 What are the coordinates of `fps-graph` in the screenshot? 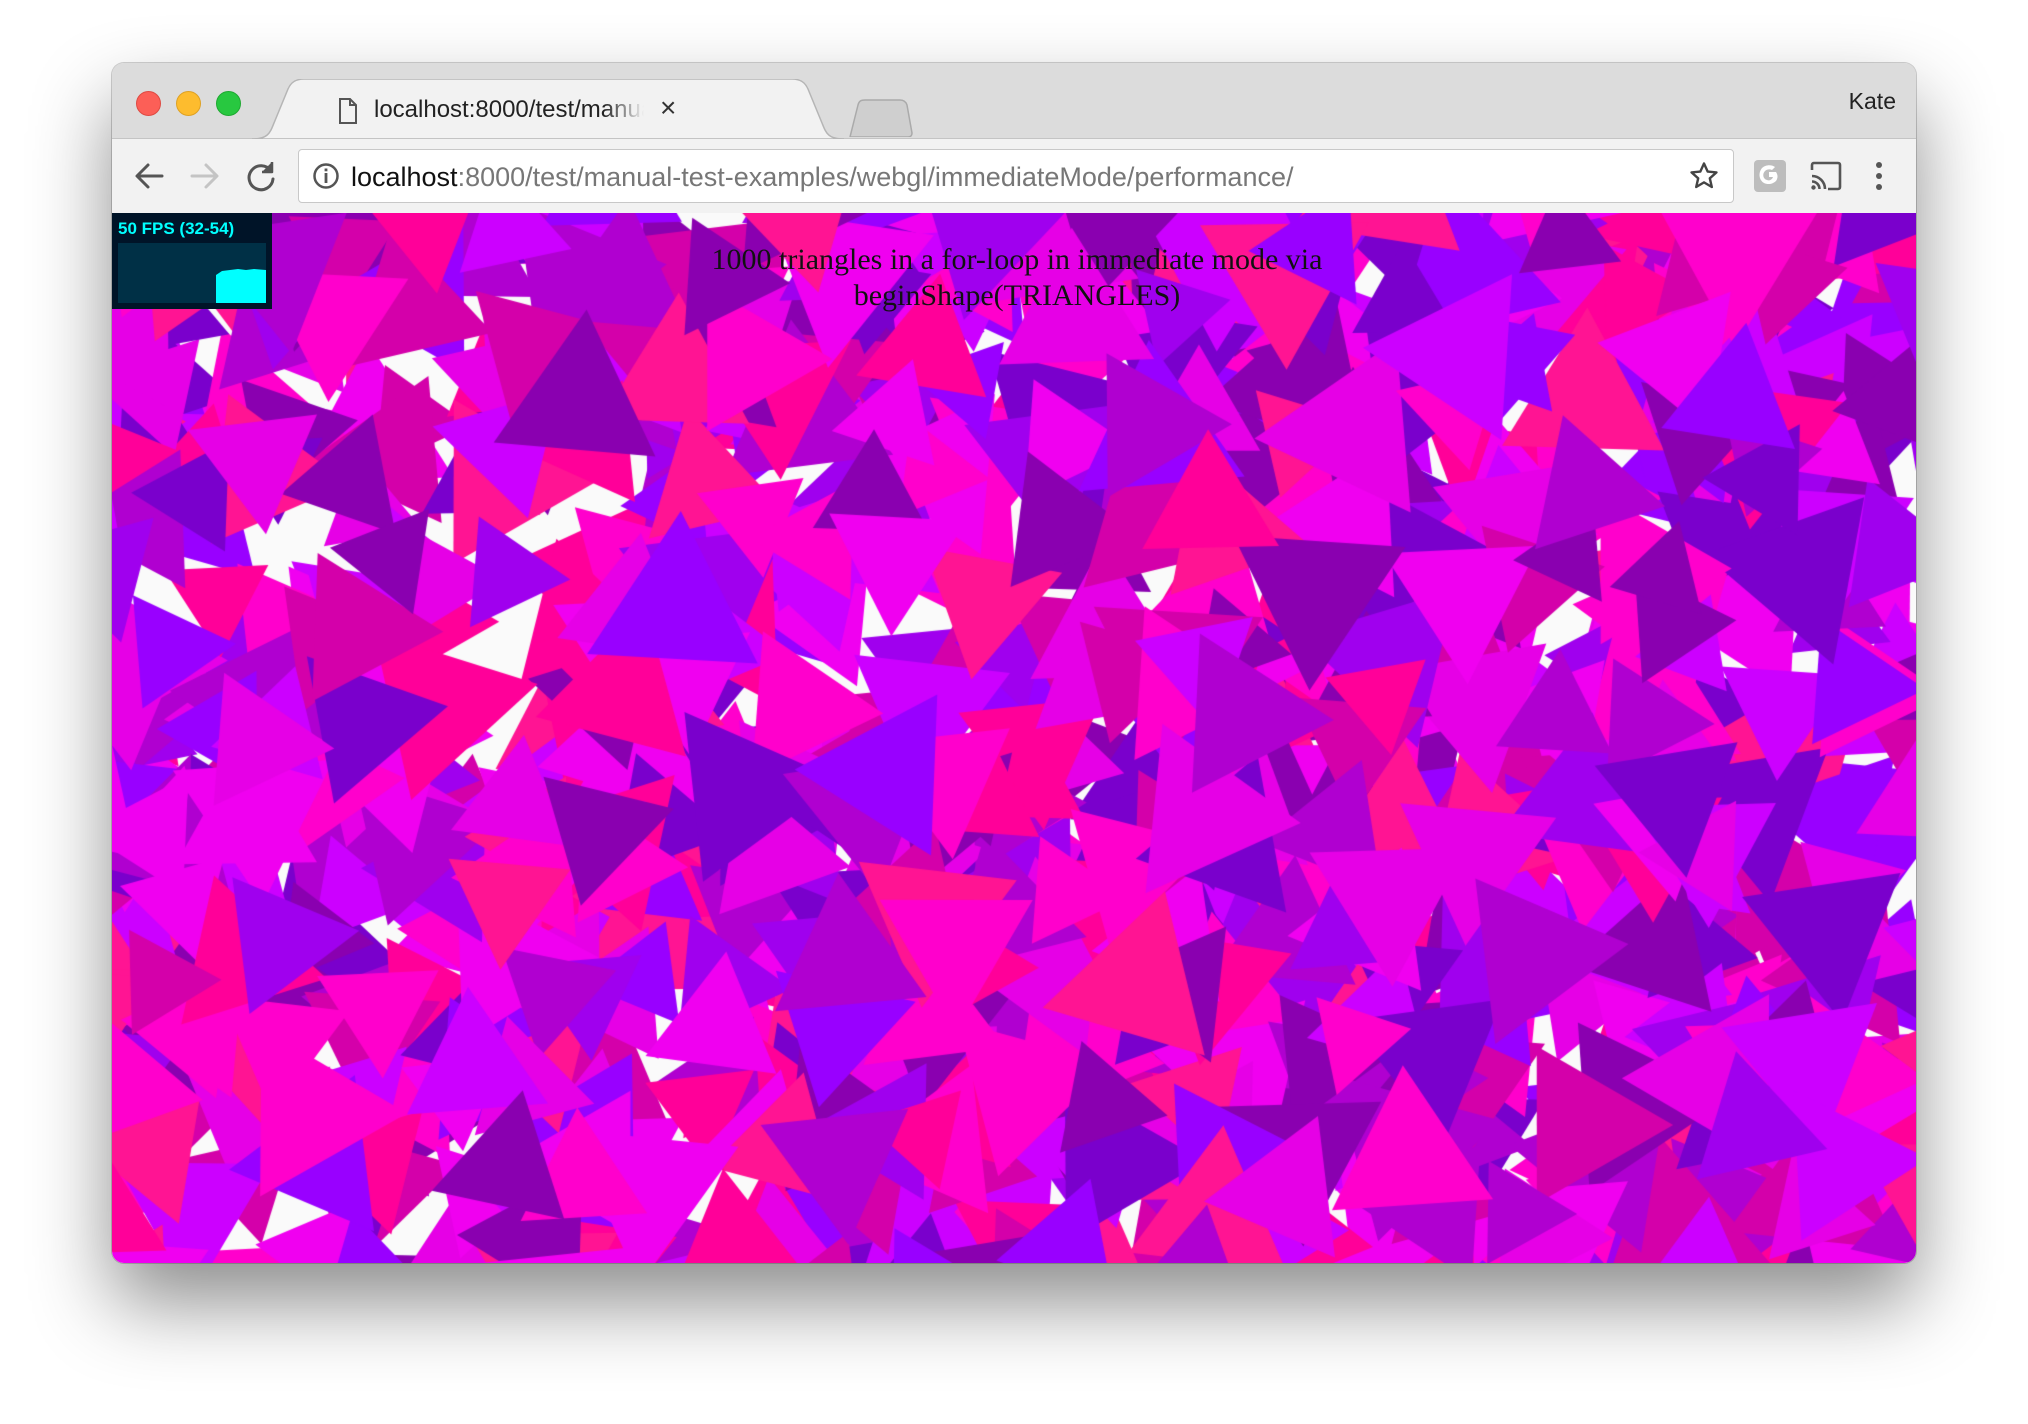 It's located at (192, 273).